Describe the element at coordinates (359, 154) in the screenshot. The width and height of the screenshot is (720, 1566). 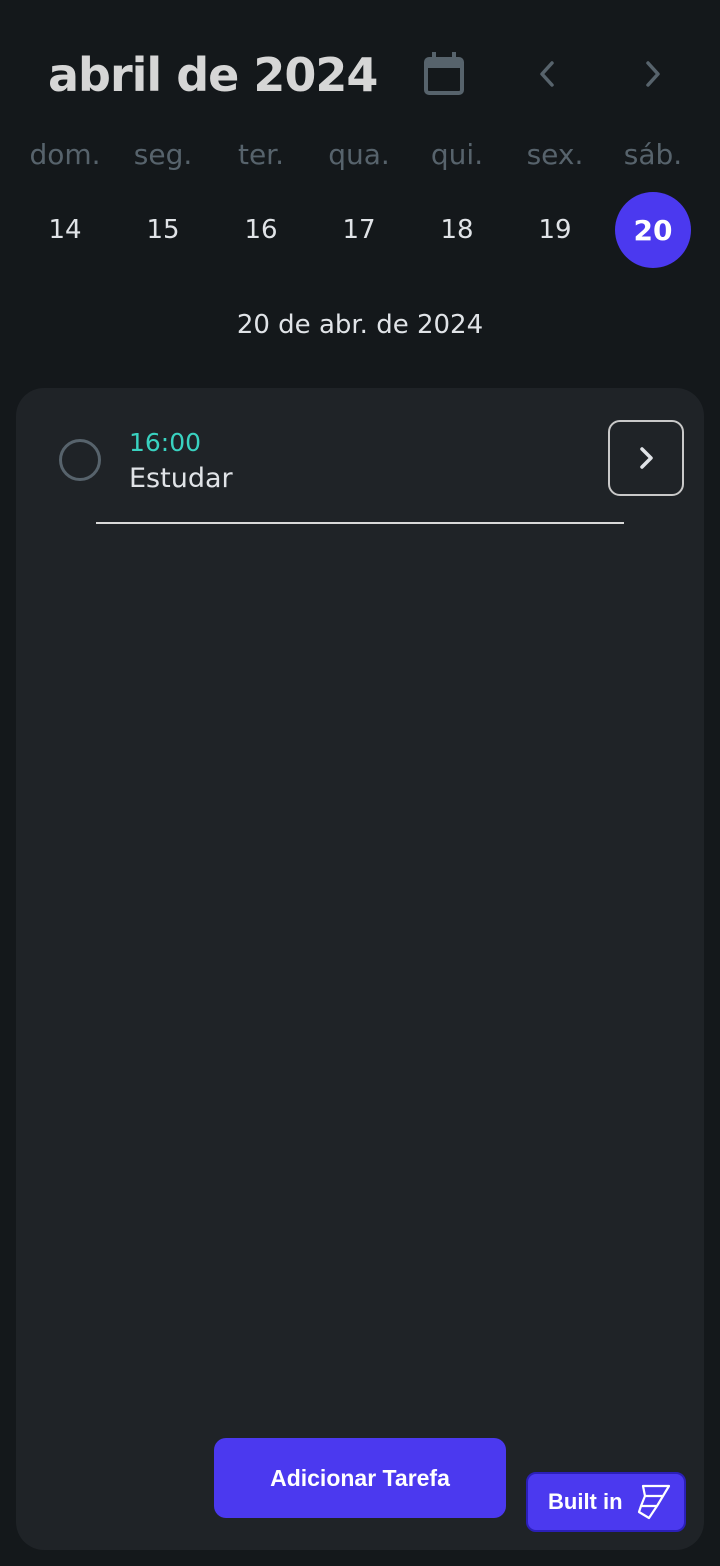
I see `weekday-label: qua.` at that location.